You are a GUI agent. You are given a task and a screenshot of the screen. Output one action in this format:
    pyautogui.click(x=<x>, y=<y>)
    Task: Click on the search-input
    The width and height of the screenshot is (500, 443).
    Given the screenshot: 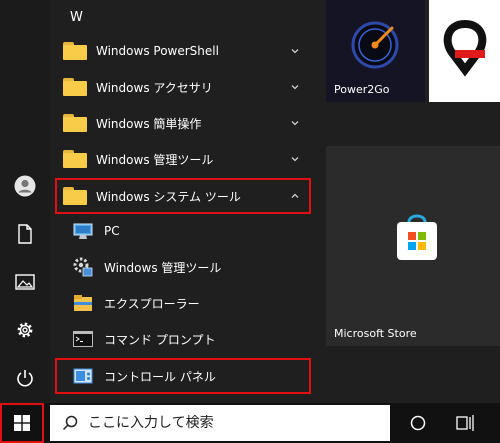 What is the action you would take?
    pyautogui.click(x=228, y=423)
    